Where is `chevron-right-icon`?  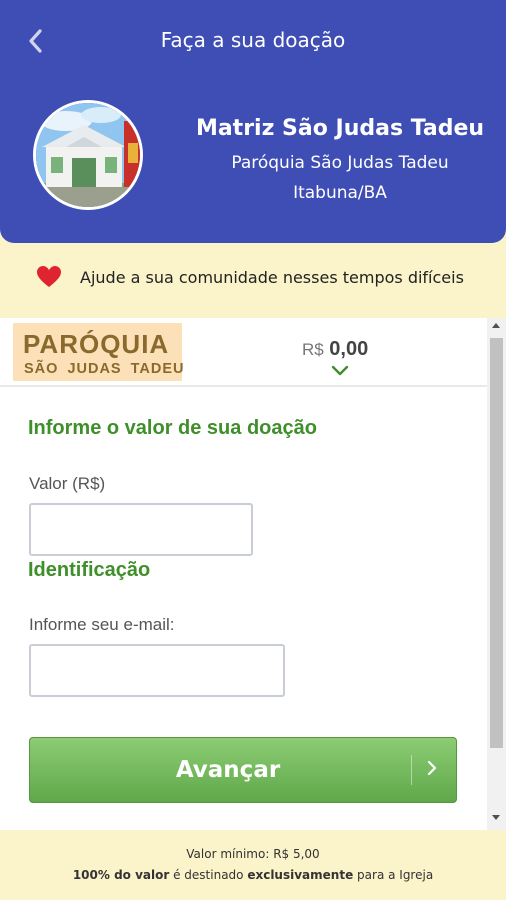
chevron-right-icon is located at coordinates (432, 768).